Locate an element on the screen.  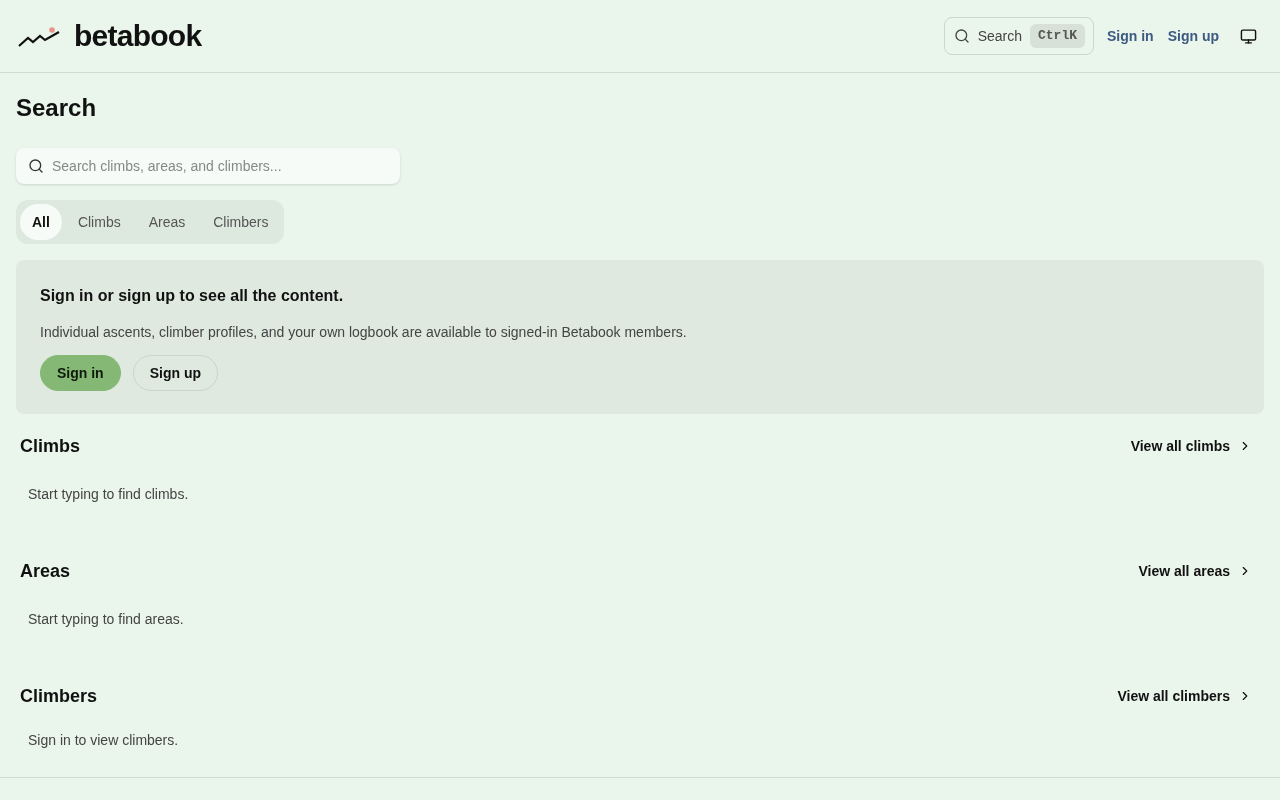
shortcut-key: CtrlK is located at coordinates (1057, 36).